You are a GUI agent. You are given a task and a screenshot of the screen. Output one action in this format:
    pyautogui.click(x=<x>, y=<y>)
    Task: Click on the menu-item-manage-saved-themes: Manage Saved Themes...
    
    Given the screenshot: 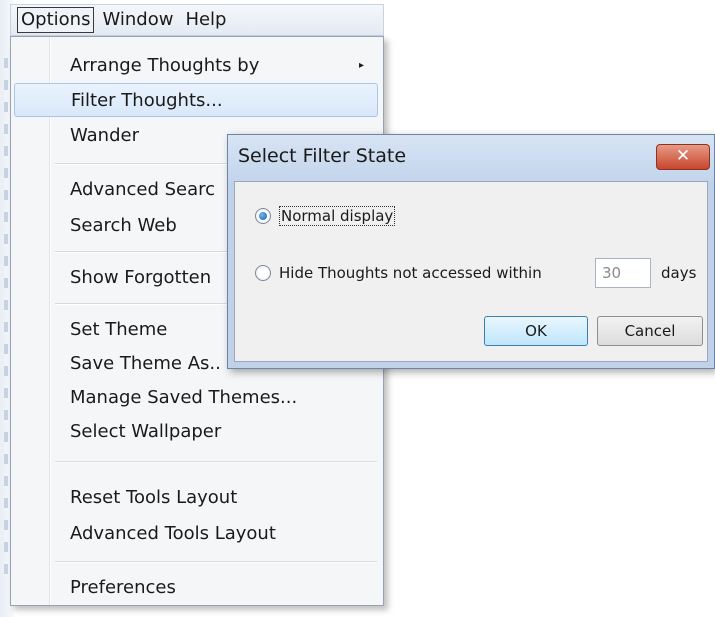 What is the action you would take?
    pyautogui.click(x=196, y=398)
    